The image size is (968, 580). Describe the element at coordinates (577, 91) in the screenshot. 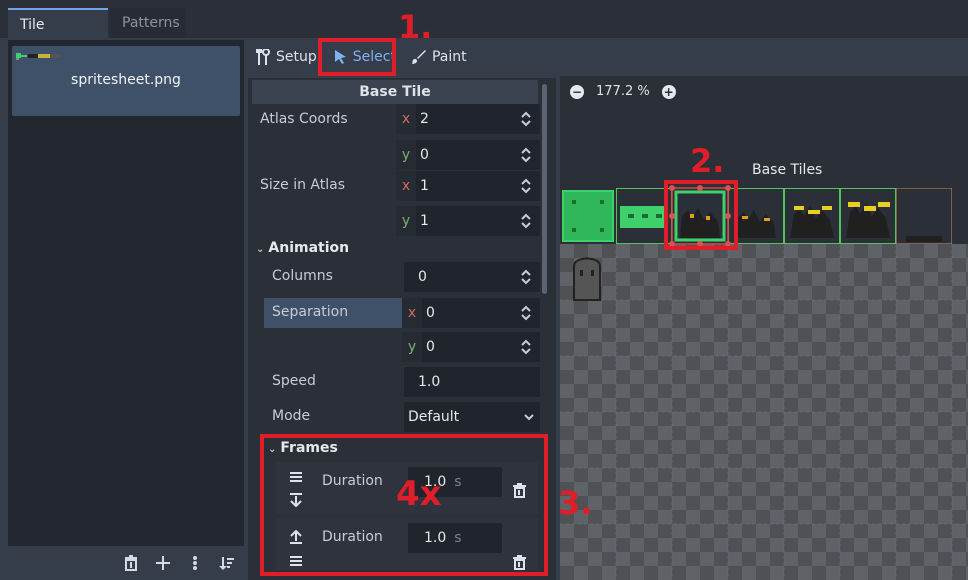

I see `zoom-out-icon: −` at that location.